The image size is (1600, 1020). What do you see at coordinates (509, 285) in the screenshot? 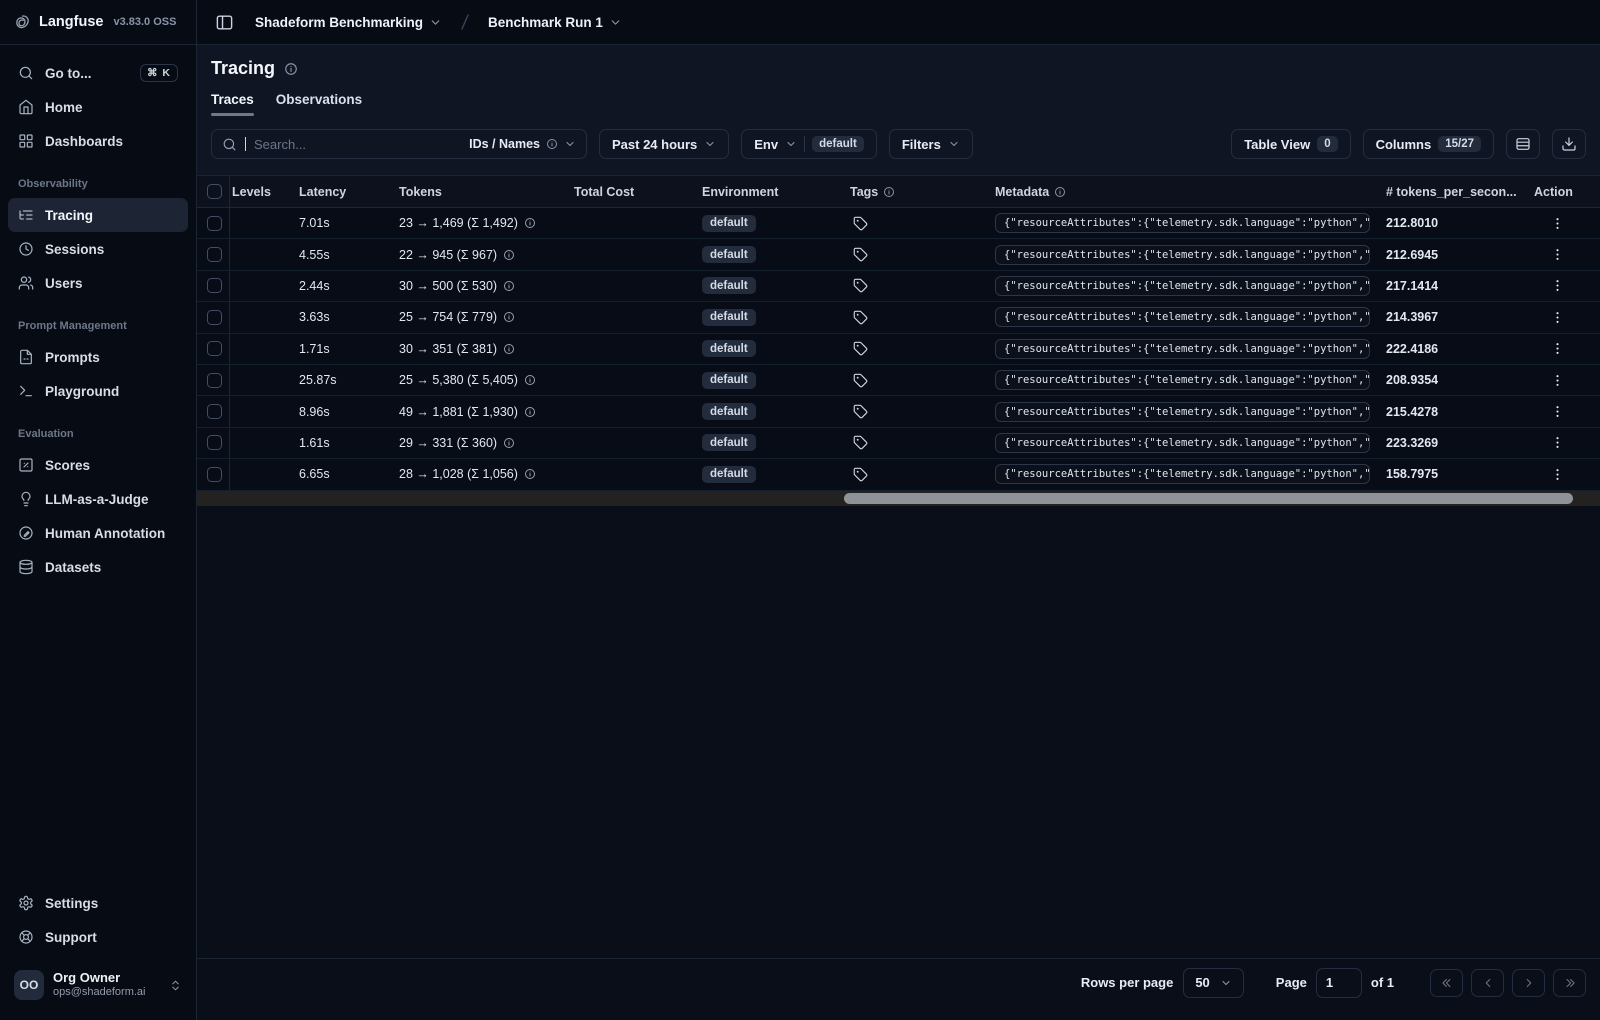
I see `info-icon` at bounding box center [509, 285].